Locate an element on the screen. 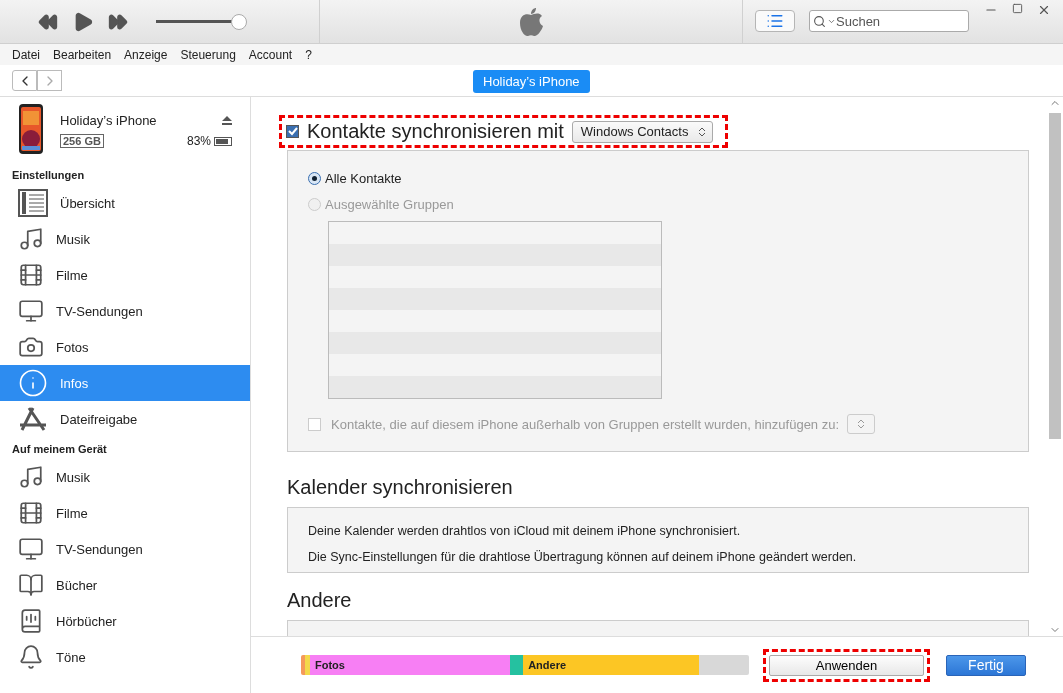 Image resolution: width=1063 pixels, height=693 pixels. section-title: Kalender synchronisieren is located at coordinates (400, 487).